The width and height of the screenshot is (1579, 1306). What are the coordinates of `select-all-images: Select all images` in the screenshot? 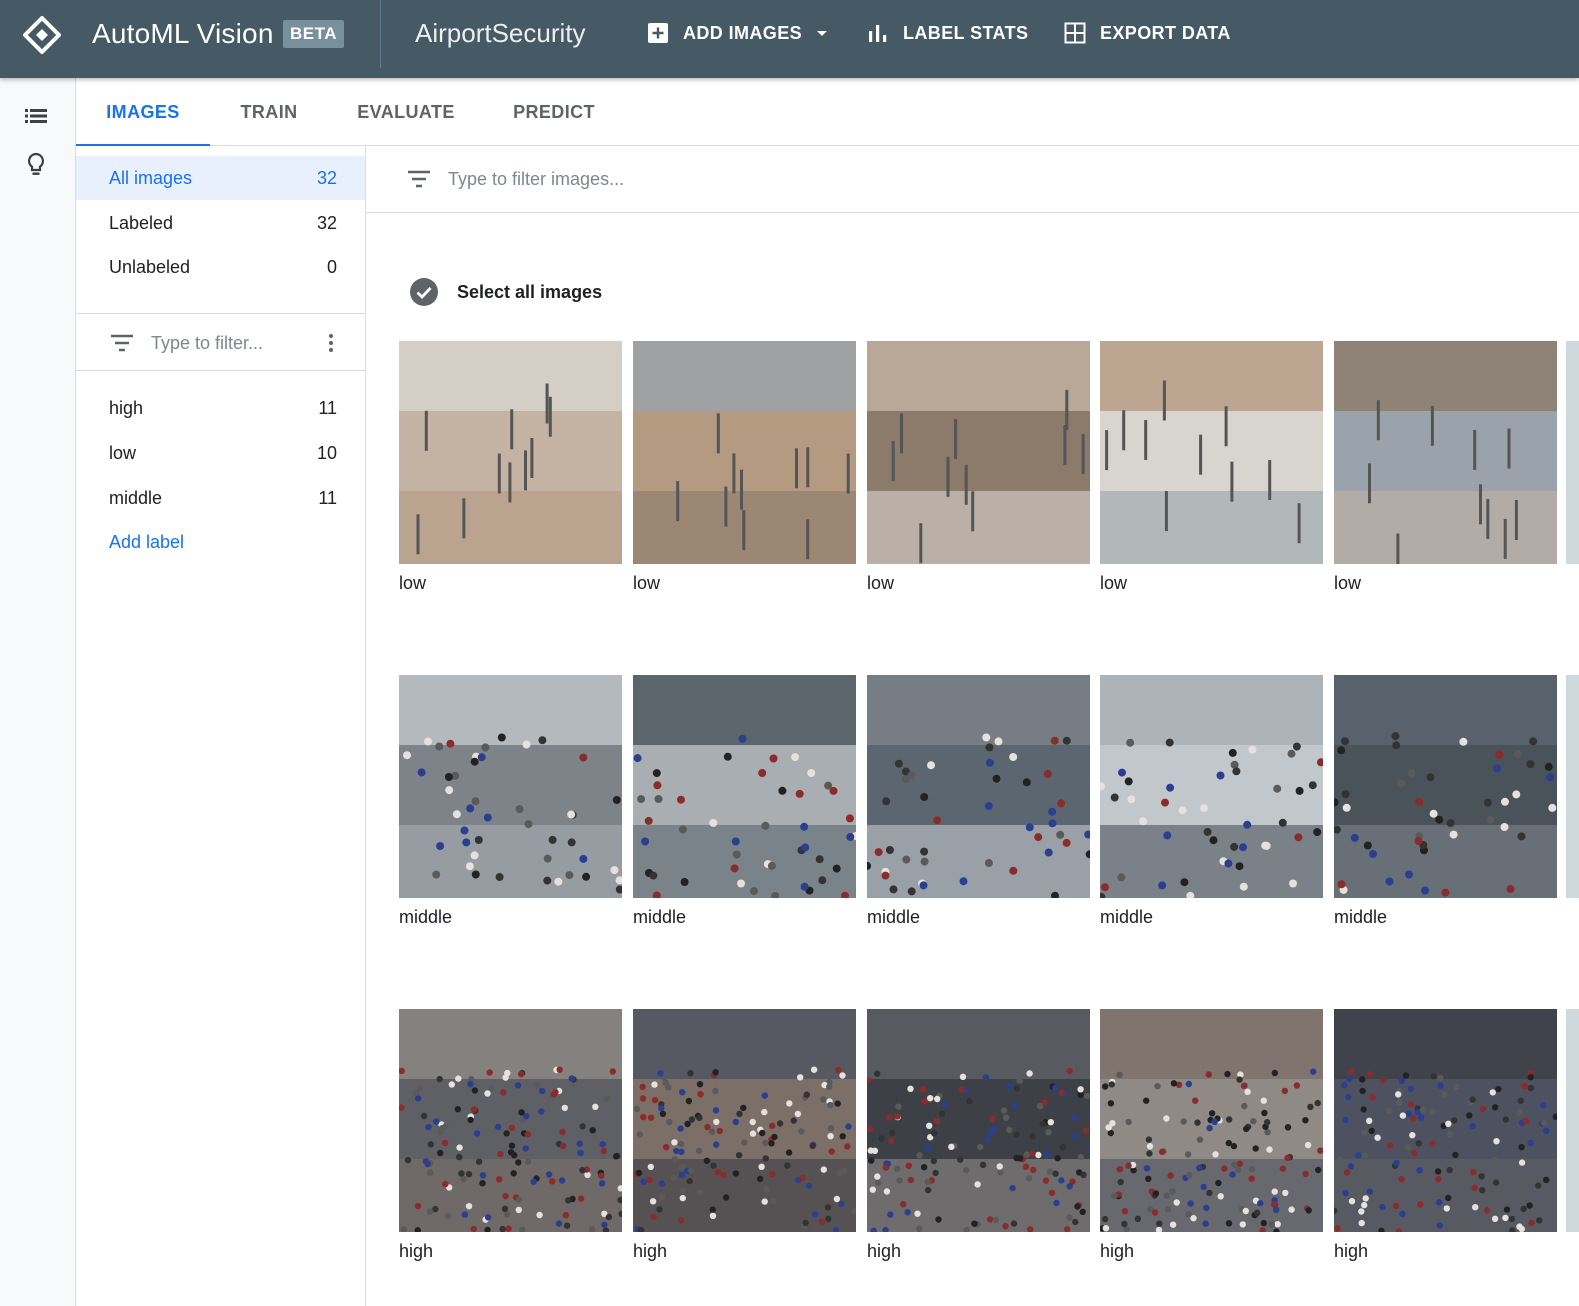 It's located at (505, 292).